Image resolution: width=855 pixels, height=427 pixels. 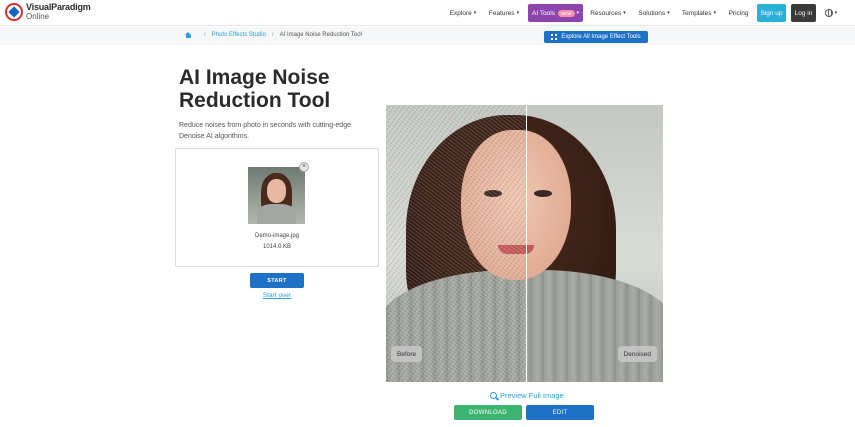 What do you see at coordinates (188, 35) in the screenshot?
I see `home-icon` at bounding box center [188, 35].